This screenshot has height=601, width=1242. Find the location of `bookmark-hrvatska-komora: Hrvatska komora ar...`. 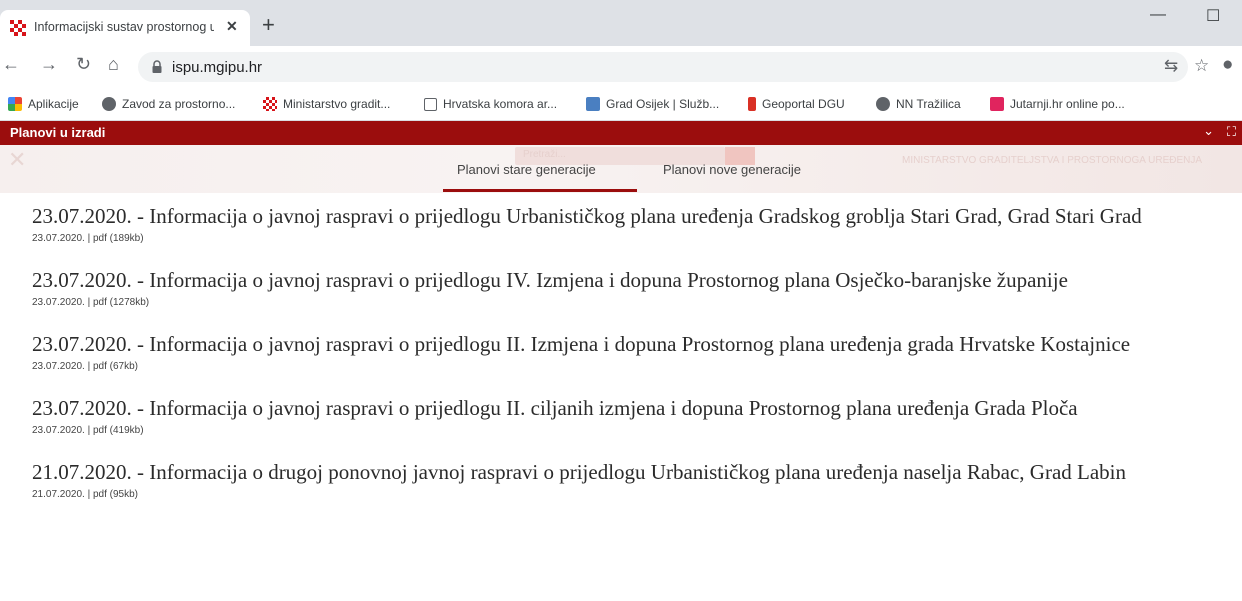

bookmark-hrvatska-komora: Hrvatska komora ar... is located at coordinates (490, 104).